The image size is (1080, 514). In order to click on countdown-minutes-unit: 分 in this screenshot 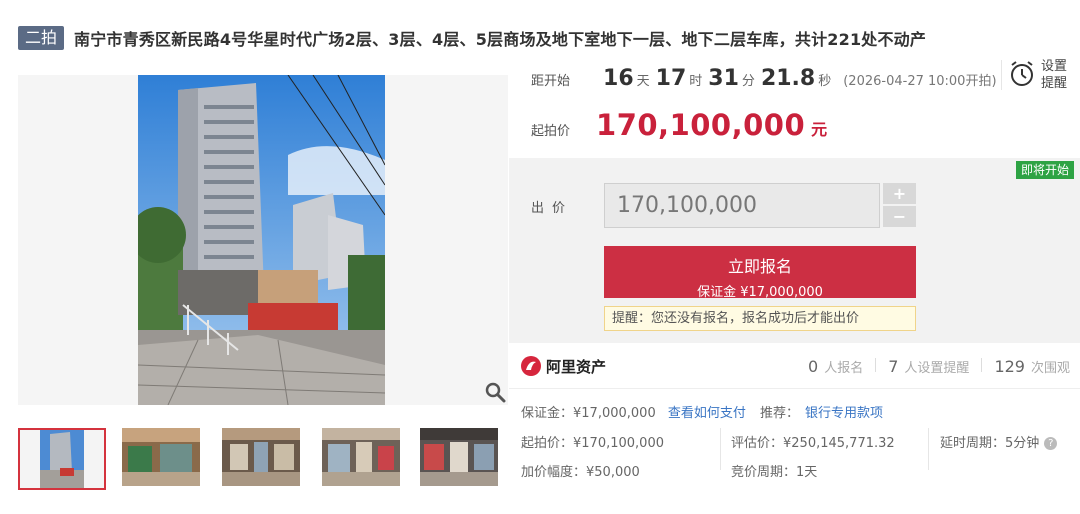, I will do `click(748, 81)`.